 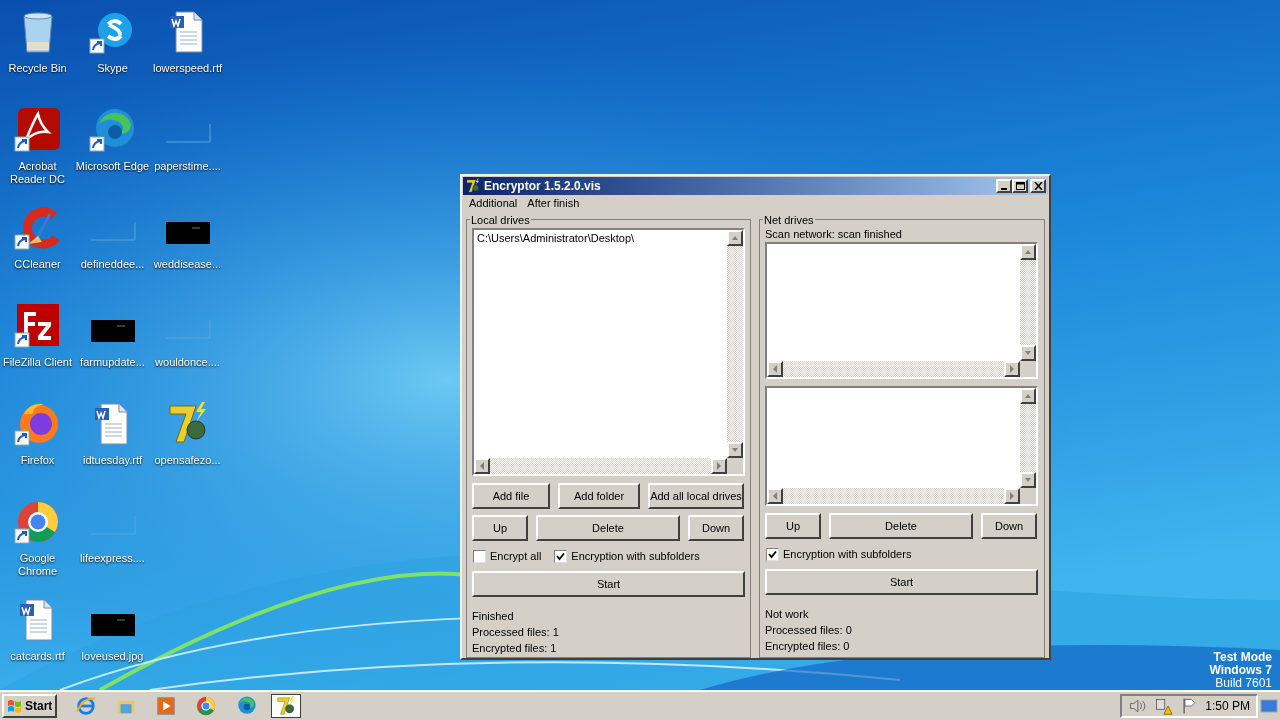 I want to click on status-text: Encrypted files: 0, so click(x=808, y=646).